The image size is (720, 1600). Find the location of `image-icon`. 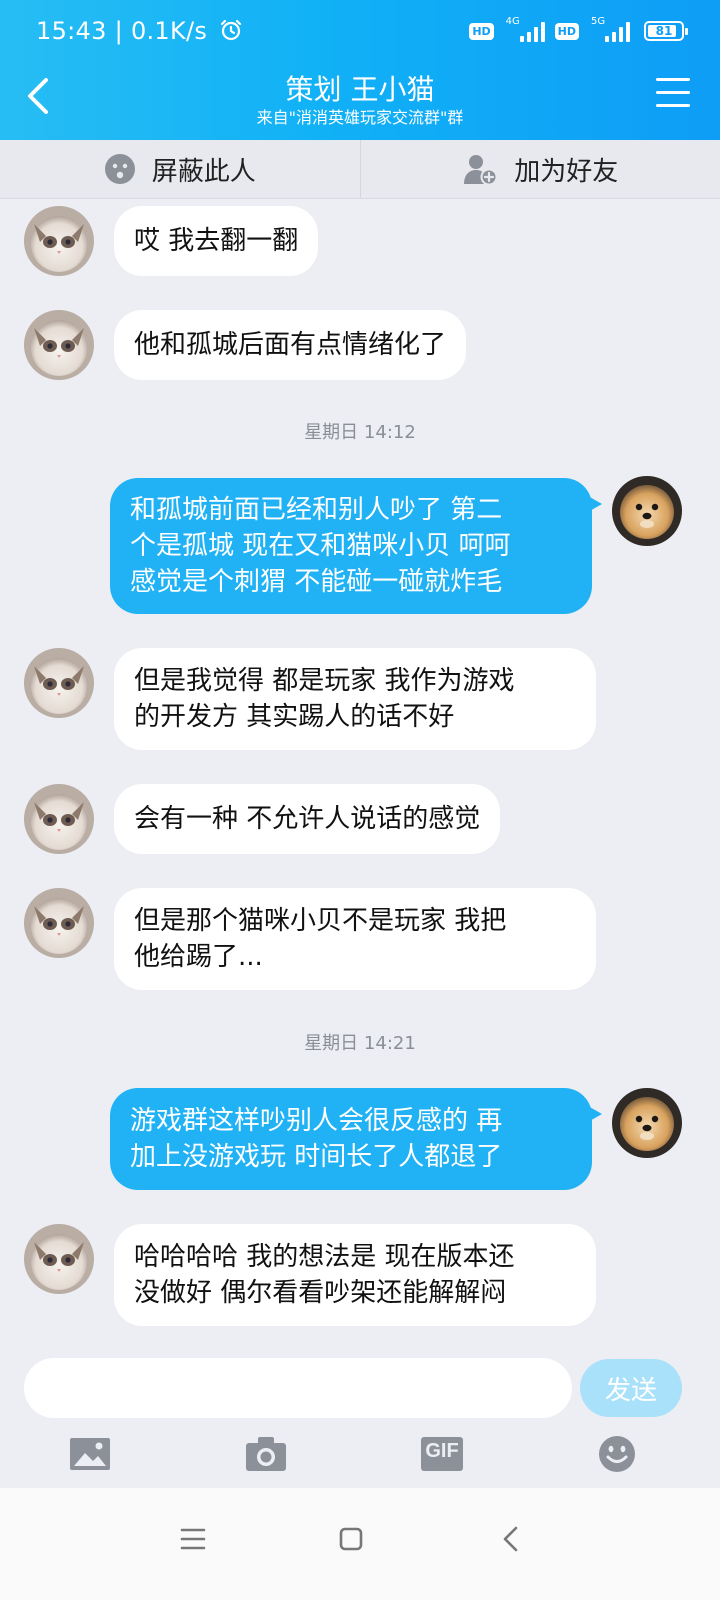

image-icon is located at coordinates (90, 1454).